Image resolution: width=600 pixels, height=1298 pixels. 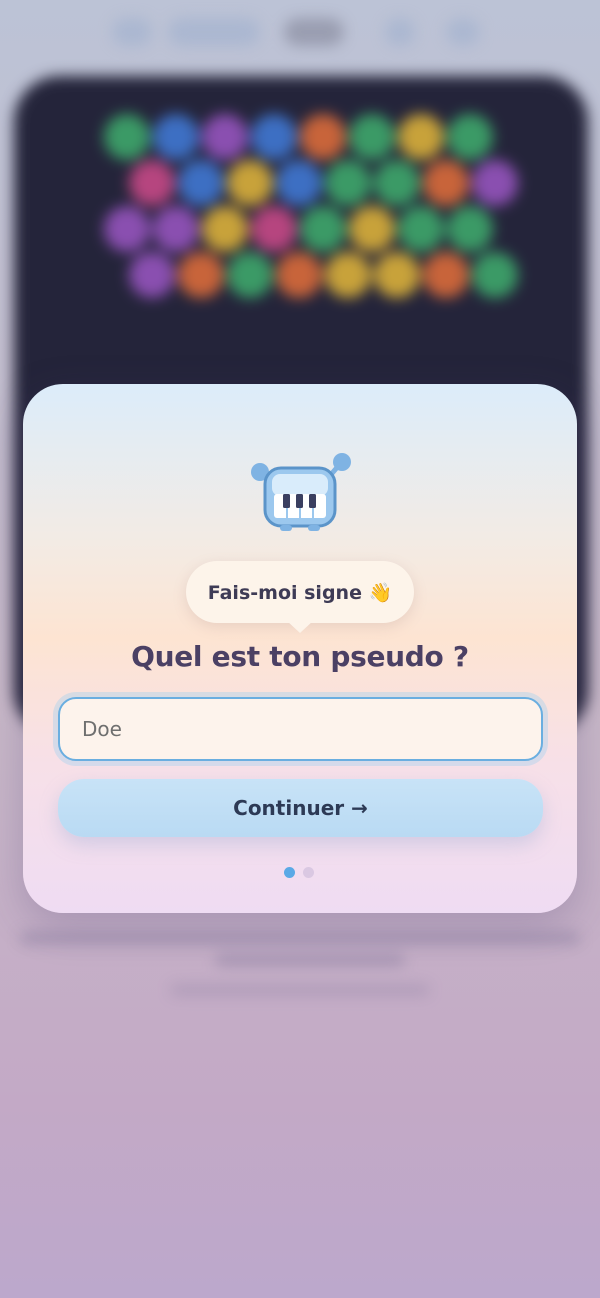 I want to click on speech-bubble: Fais-moi signe 👋, so click(x=300, y=597).